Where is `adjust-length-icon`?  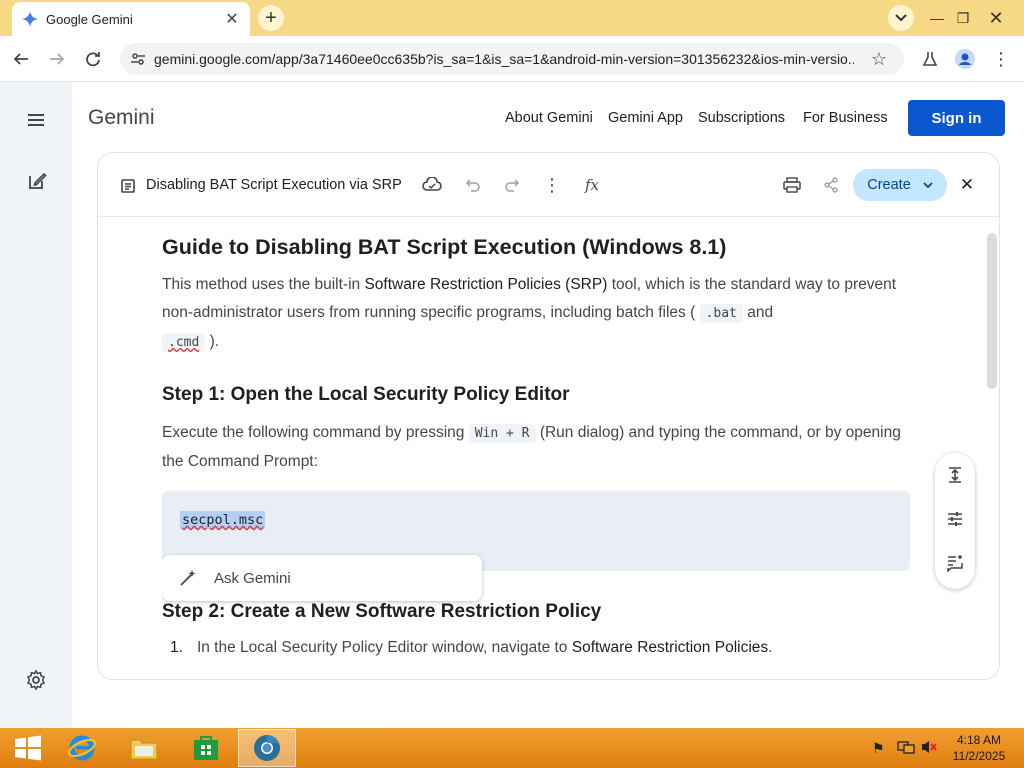 adjust-length-icon is located at coordinates (955, 475).